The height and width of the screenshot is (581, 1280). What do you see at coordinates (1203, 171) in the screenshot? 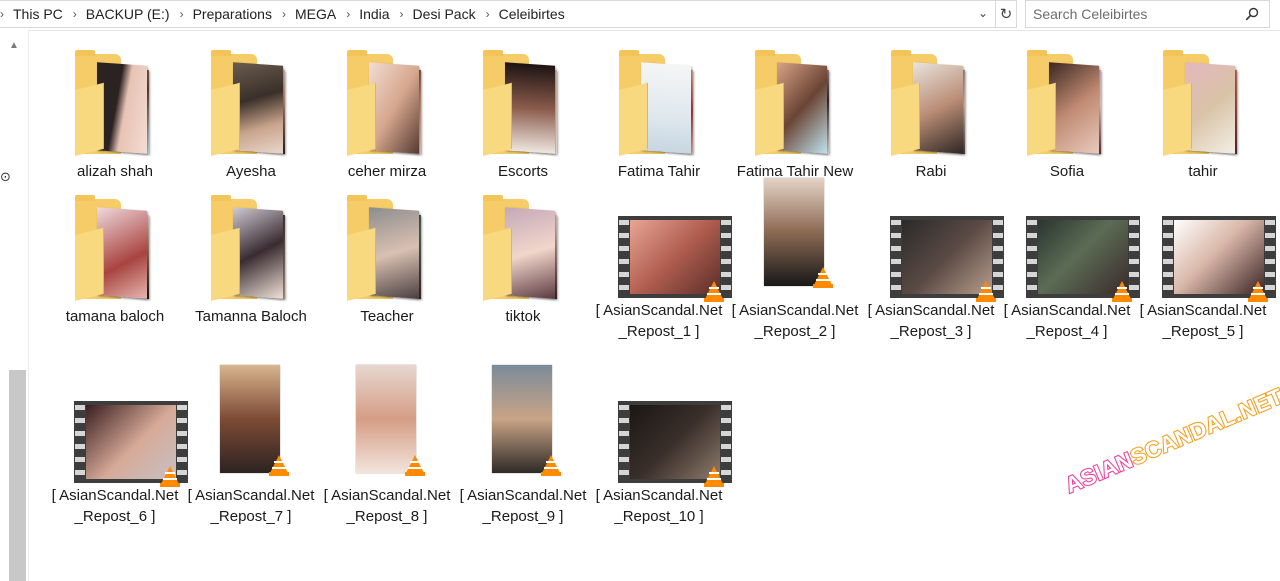
I see `file-name-label: tahir` at bounding box center [1203, 171].